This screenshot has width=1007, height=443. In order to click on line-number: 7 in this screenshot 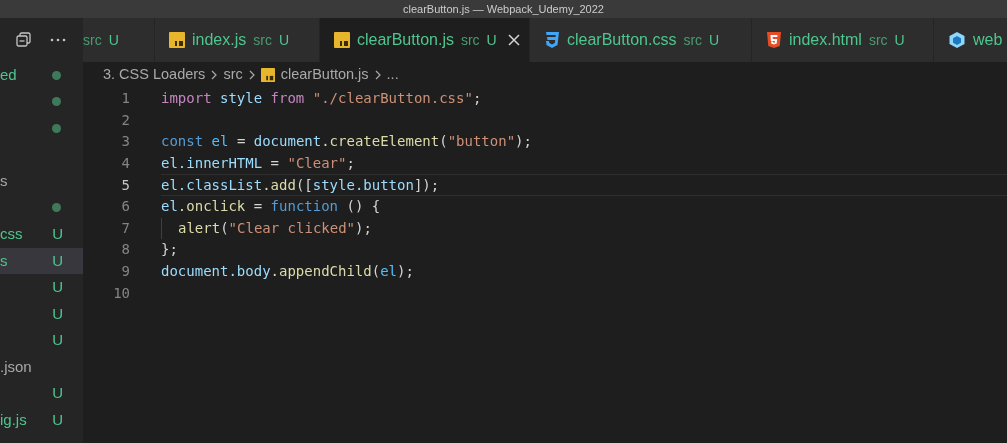, I will do `click(125, 228)`.